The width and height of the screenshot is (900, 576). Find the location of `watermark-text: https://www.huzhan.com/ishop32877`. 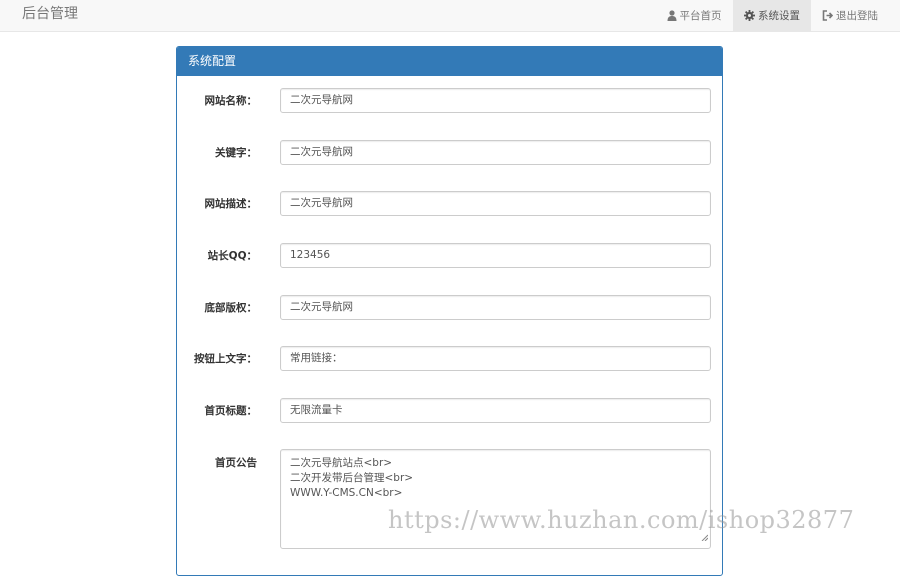

watermark-text: https://www.huzhan.com/ishop32877 is located at coordinates (621, 520).